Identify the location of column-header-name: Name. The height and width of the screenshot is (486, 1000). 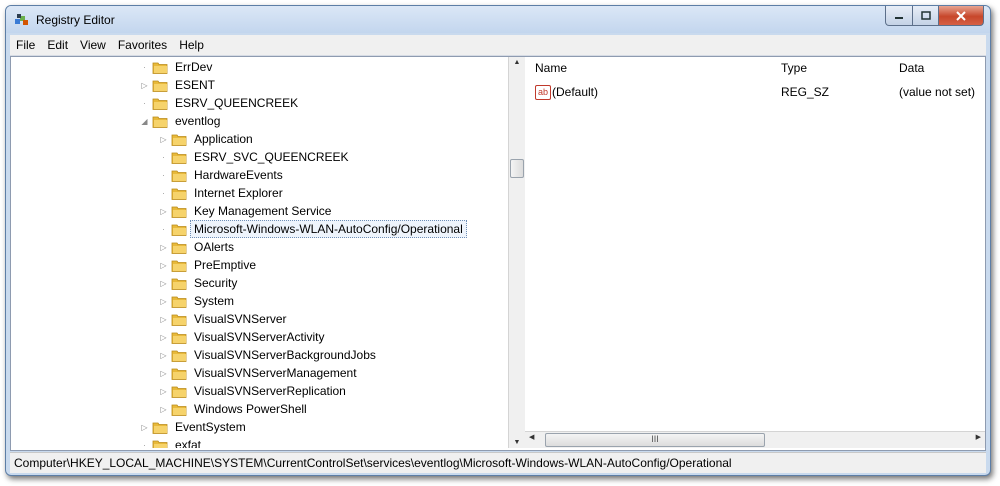
(551, 68).